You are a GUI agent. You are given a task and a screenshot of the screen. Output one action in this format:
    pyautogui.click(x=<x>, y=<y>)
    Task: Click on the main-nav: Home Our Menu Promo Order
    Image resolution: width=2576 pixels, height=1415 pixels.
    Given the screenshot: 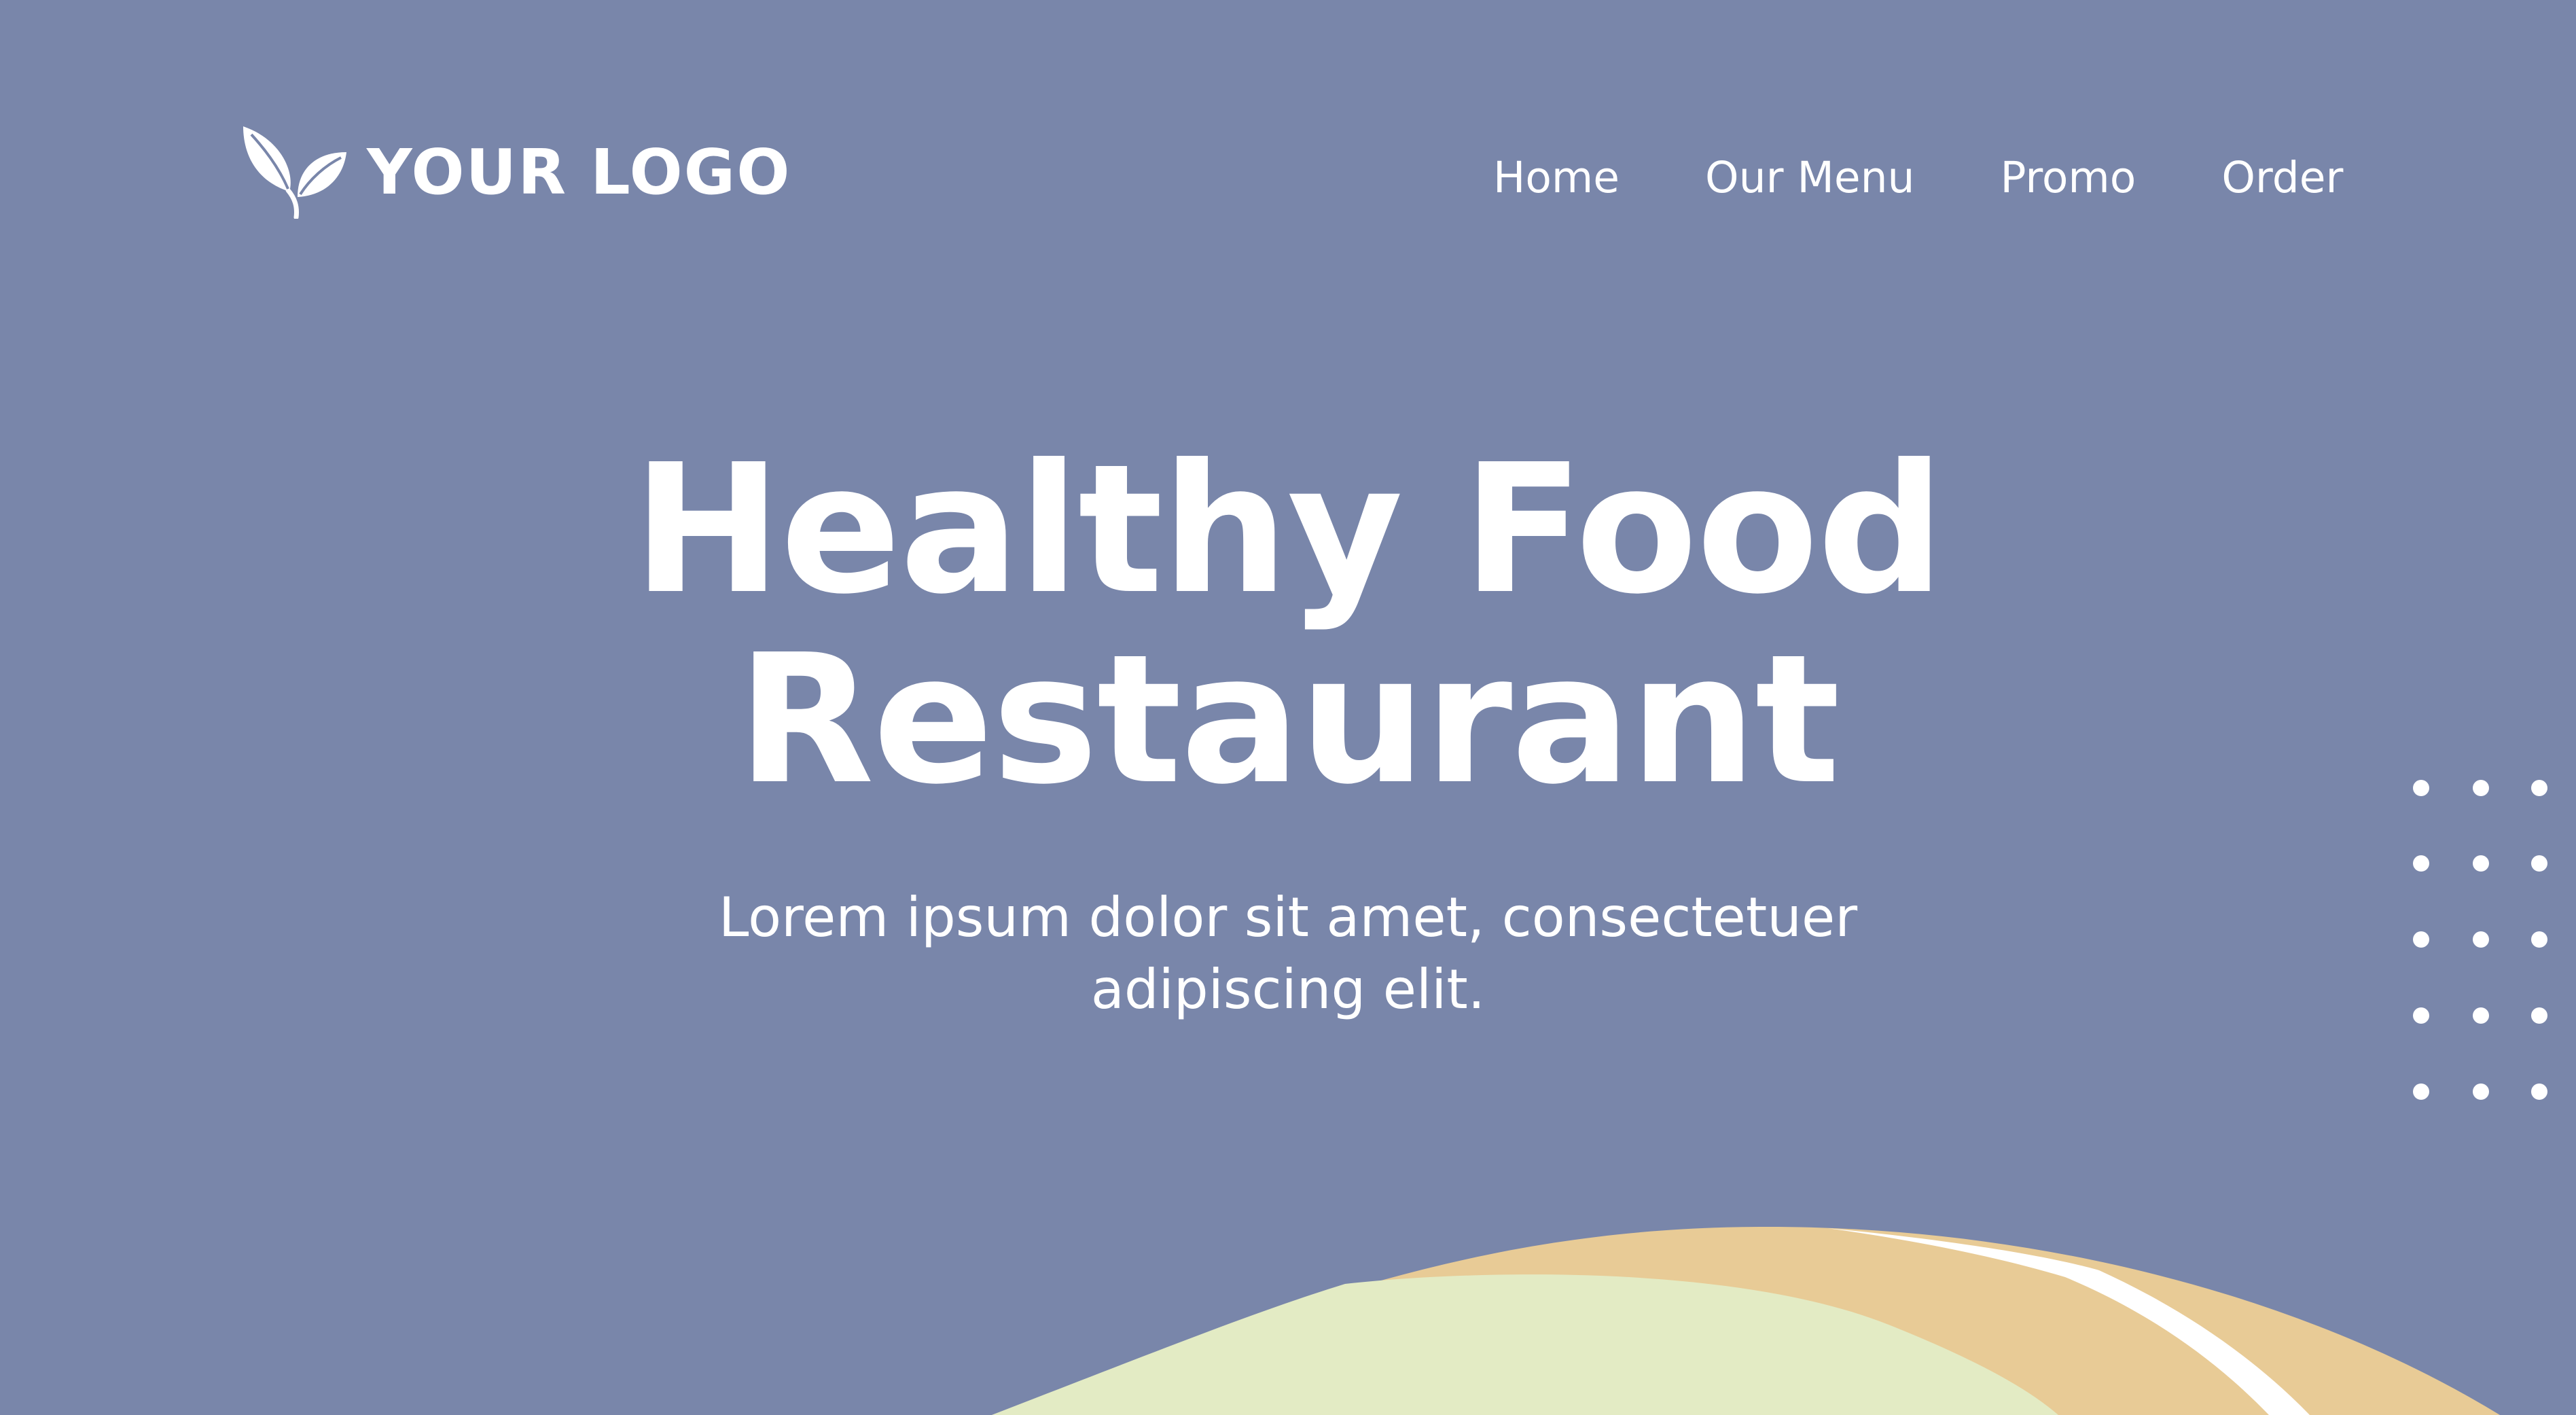 What is the action you would take?
    pyautogui.click(x=1918, y=178)
    